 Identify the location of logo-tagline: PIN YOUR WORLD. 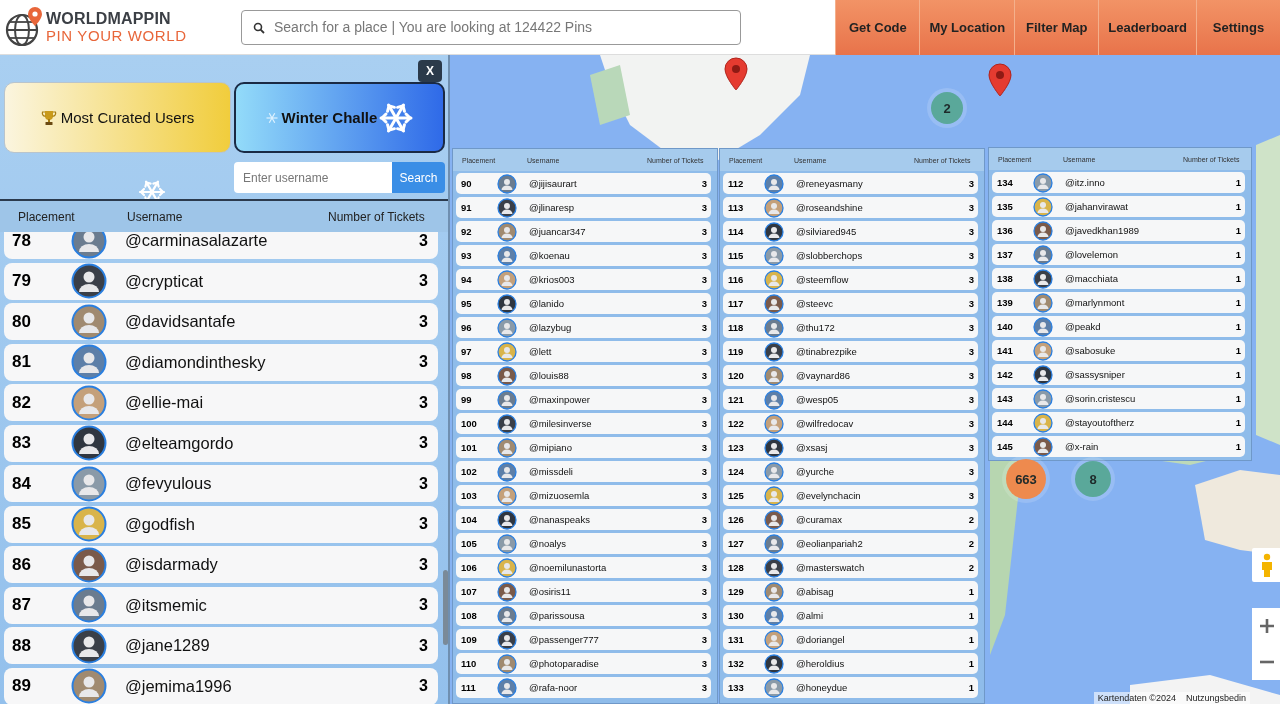
(116, 35).